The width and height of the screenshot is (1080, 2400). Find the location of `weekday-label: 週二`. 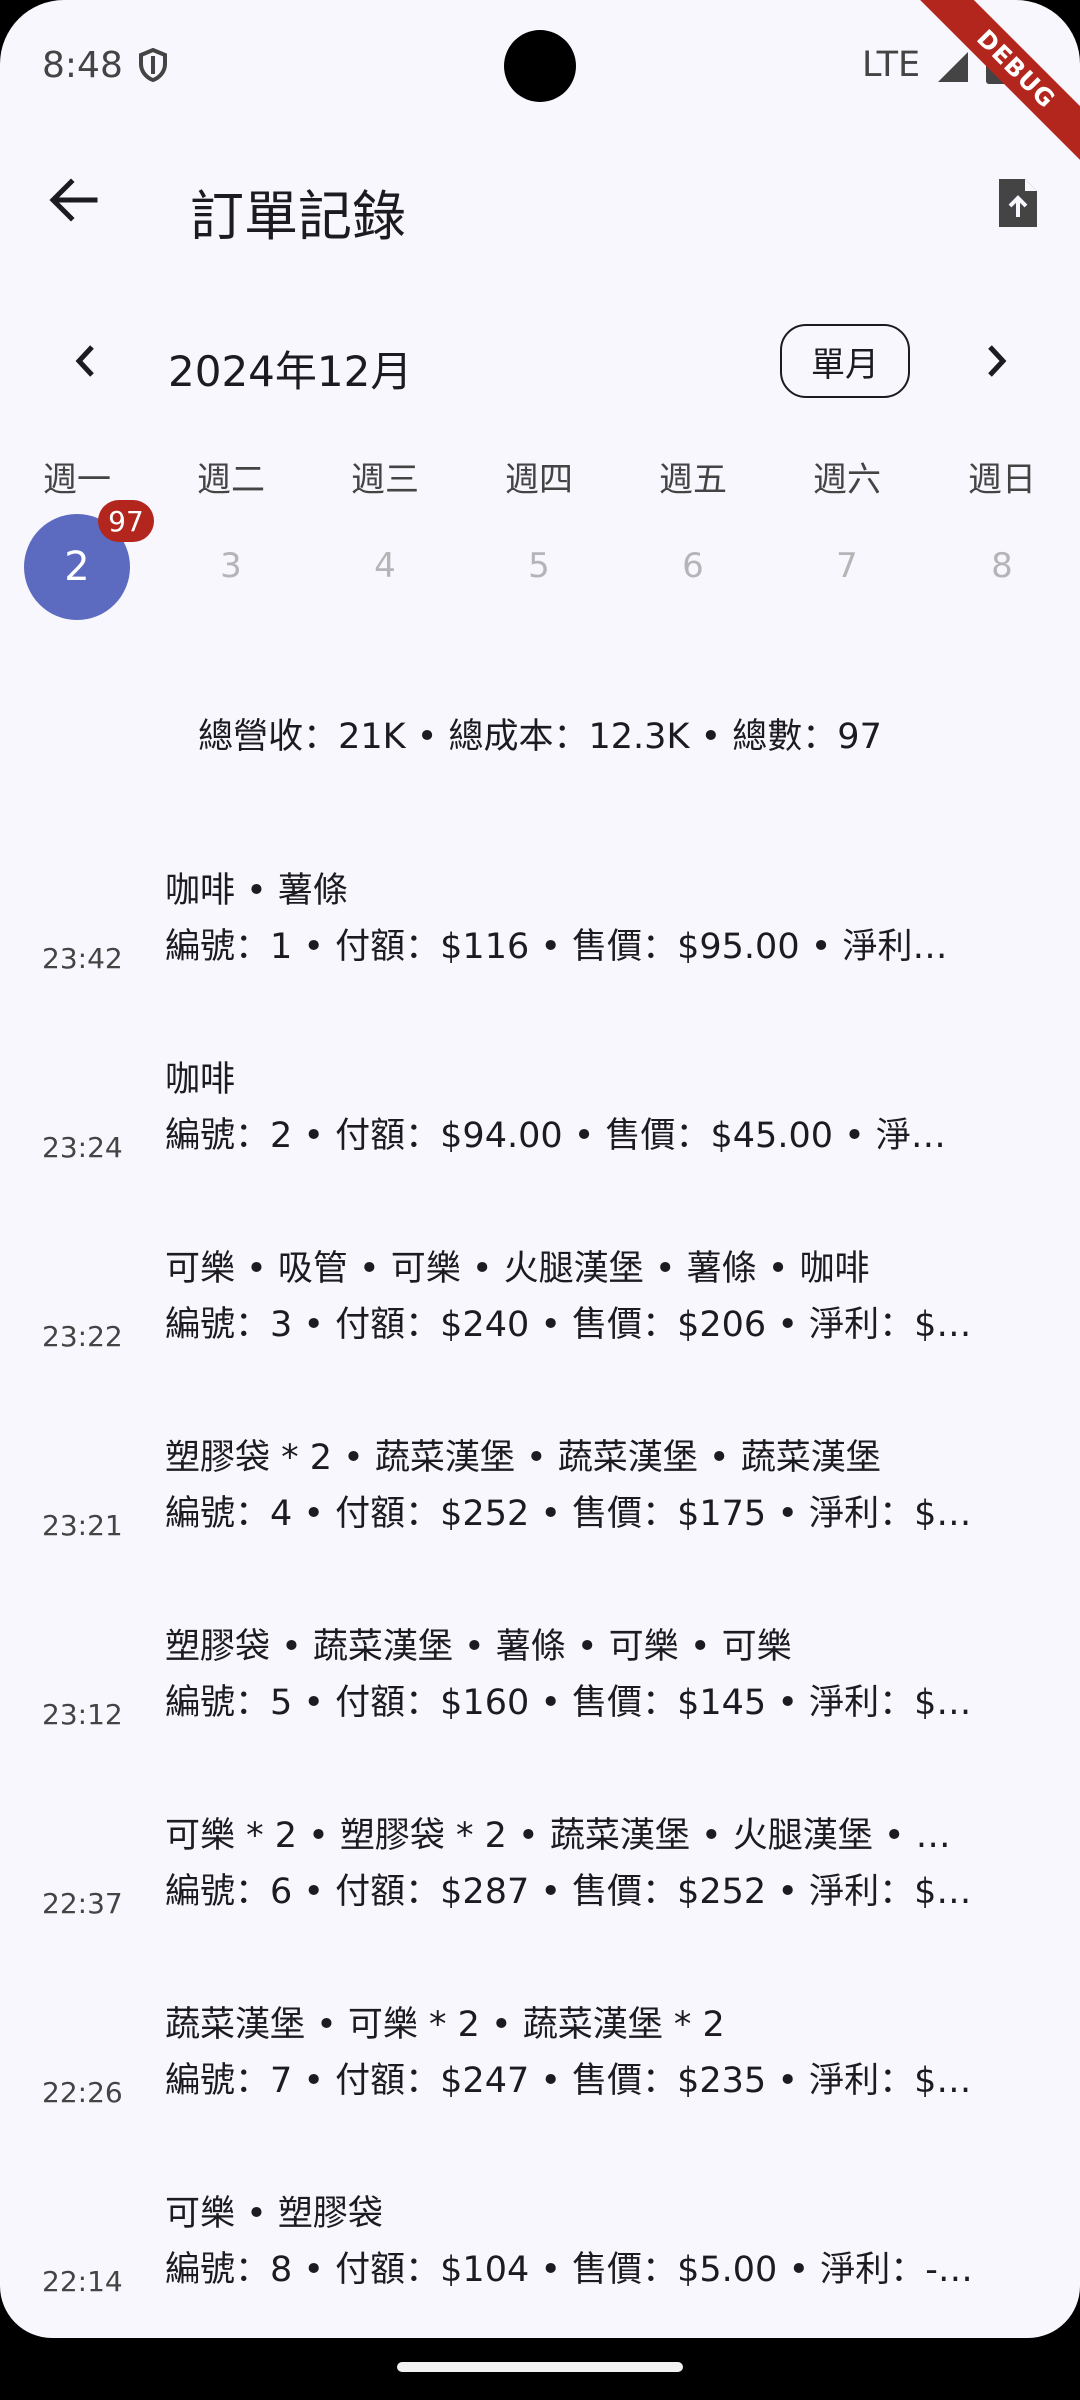

weekday-label: 週二 is located at coordinates (231, 480).